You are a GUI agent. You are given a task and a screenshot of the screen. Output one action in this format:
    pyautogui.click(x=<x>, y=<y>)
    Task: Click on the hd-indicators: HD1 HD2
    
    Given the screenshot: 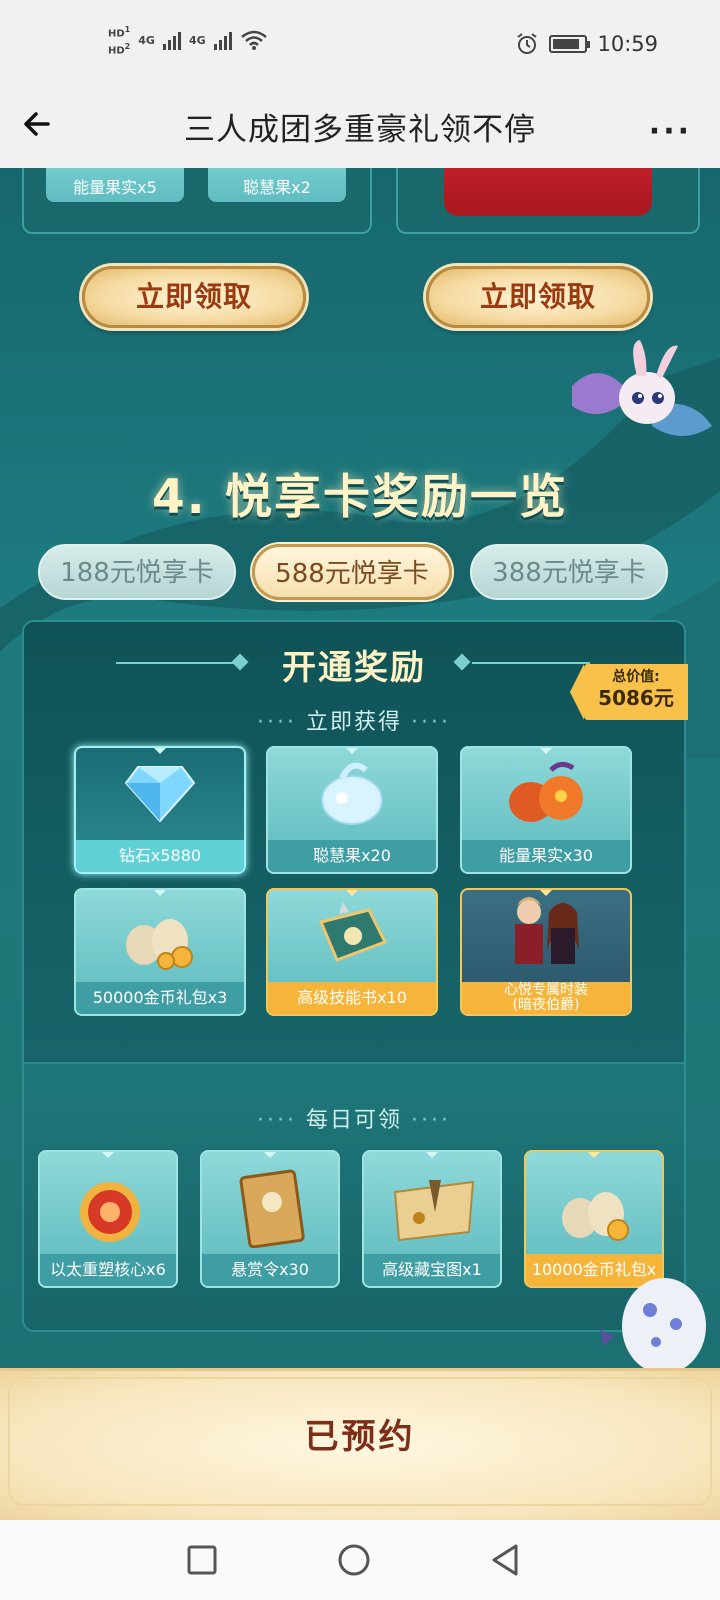 What is the action you would take?
    pyautogui.click(x=119, y=40)
    